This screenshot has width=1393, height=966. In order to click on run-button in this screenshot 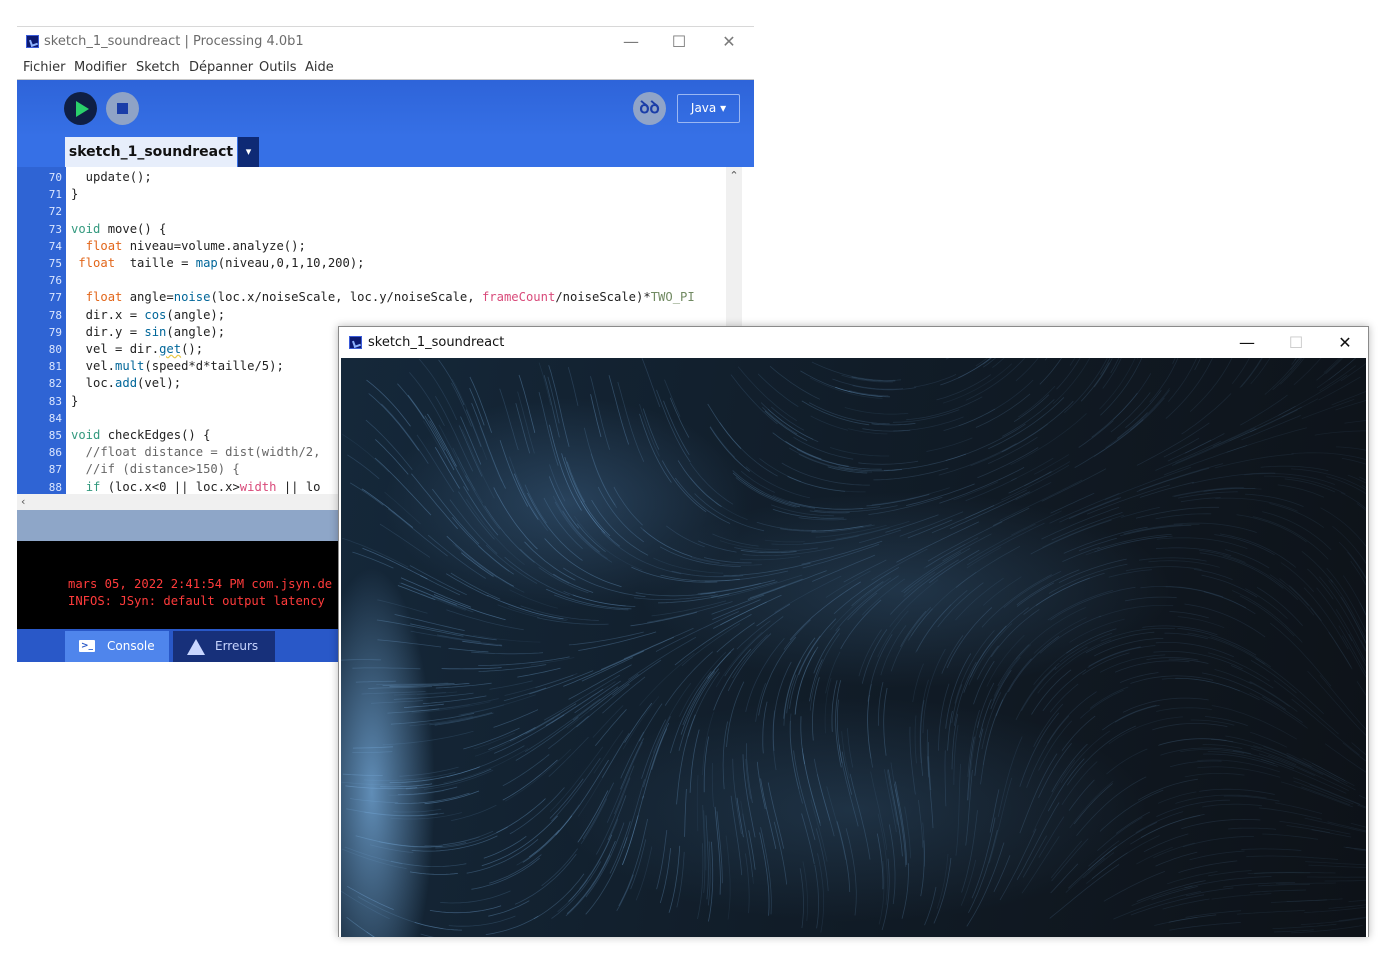, I will do `click(80, 108)`.